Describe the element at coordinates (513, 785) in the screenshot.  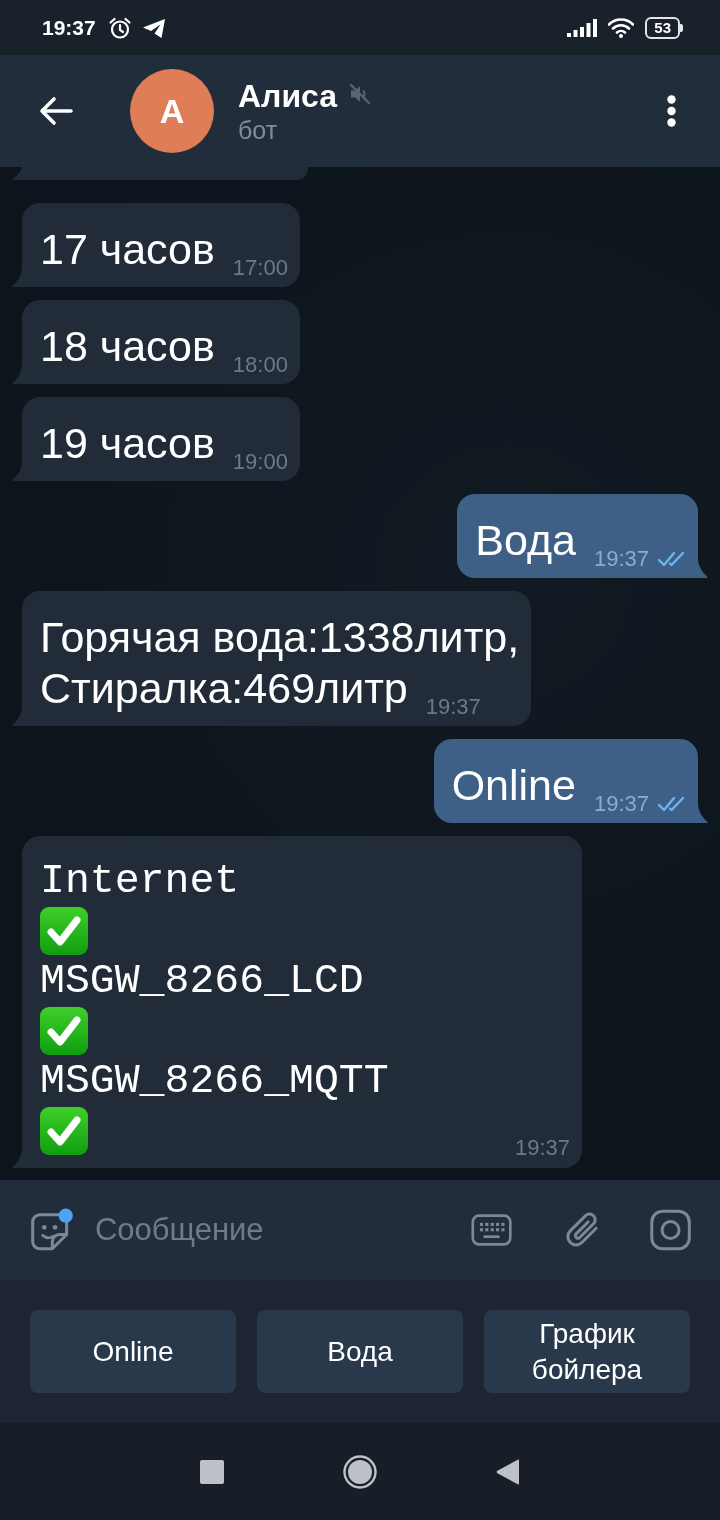
I see `message-text: Online` at that location.